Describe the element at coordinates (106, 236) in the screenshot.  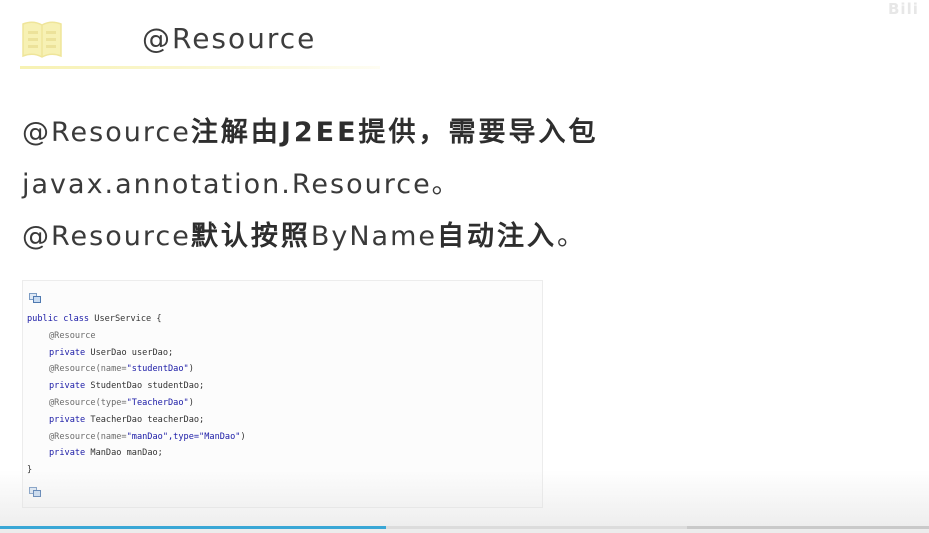
I see `body-line-3-latin-a: @Resource` at that location.